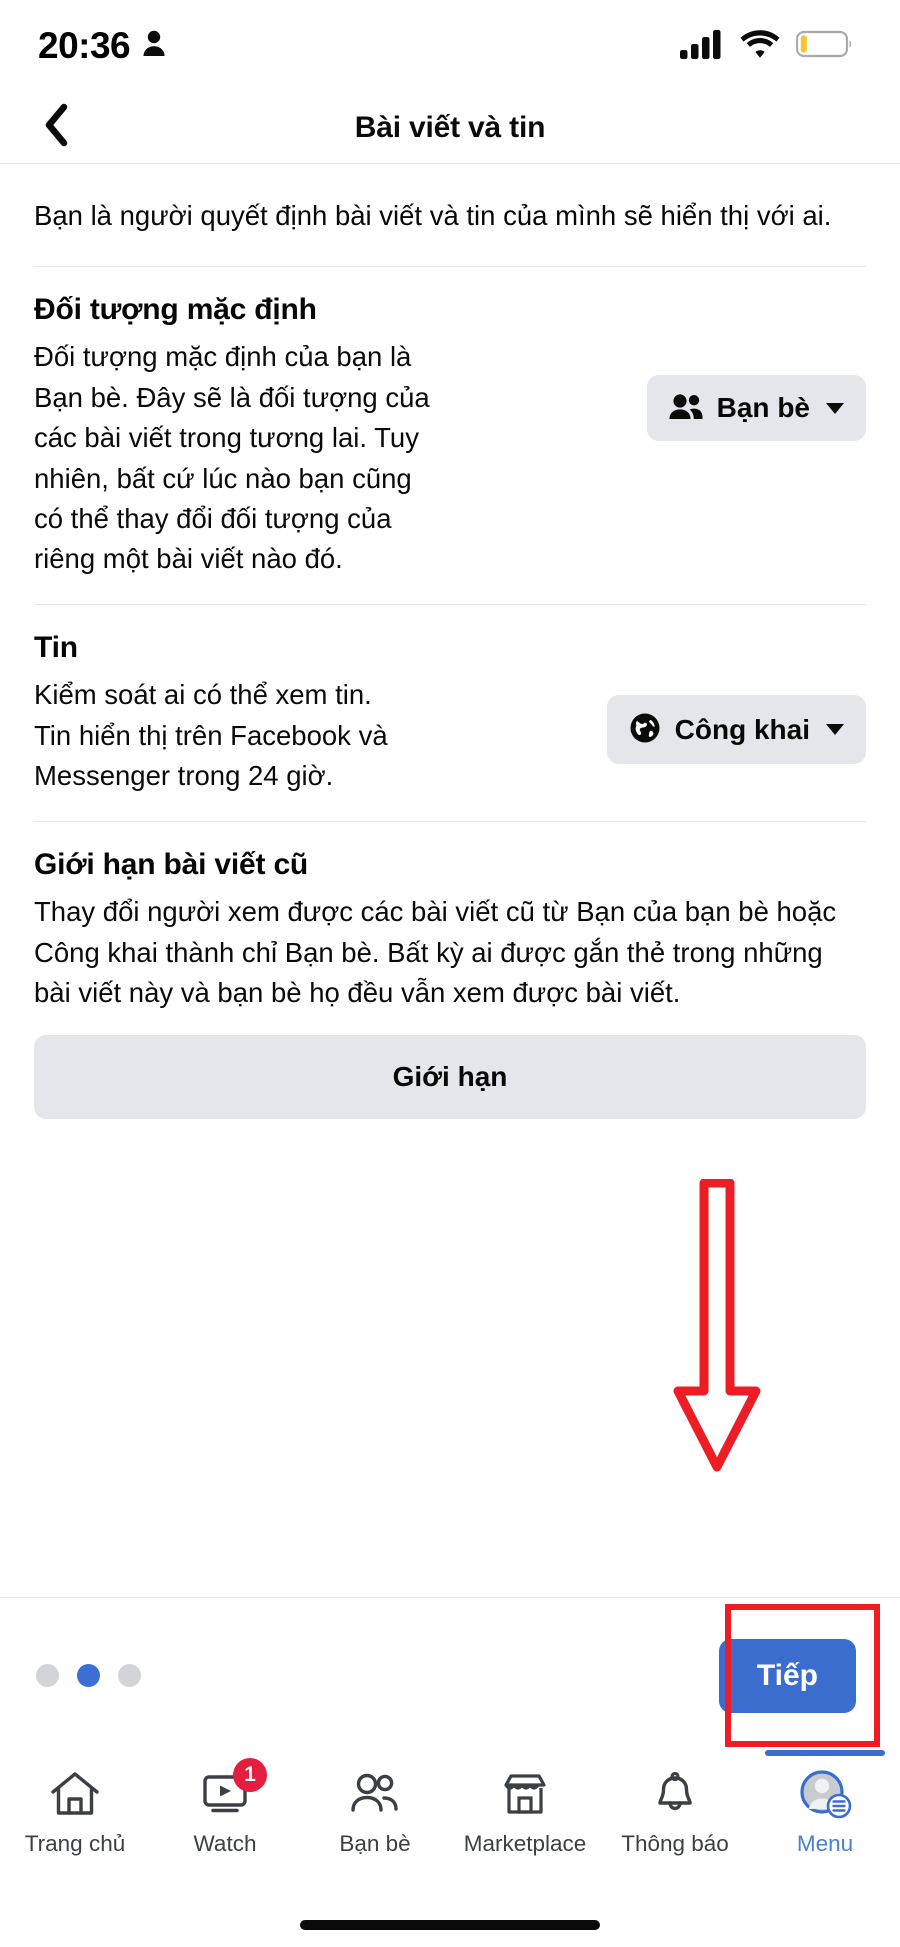  I want to click on back-button, so click(56, 128).